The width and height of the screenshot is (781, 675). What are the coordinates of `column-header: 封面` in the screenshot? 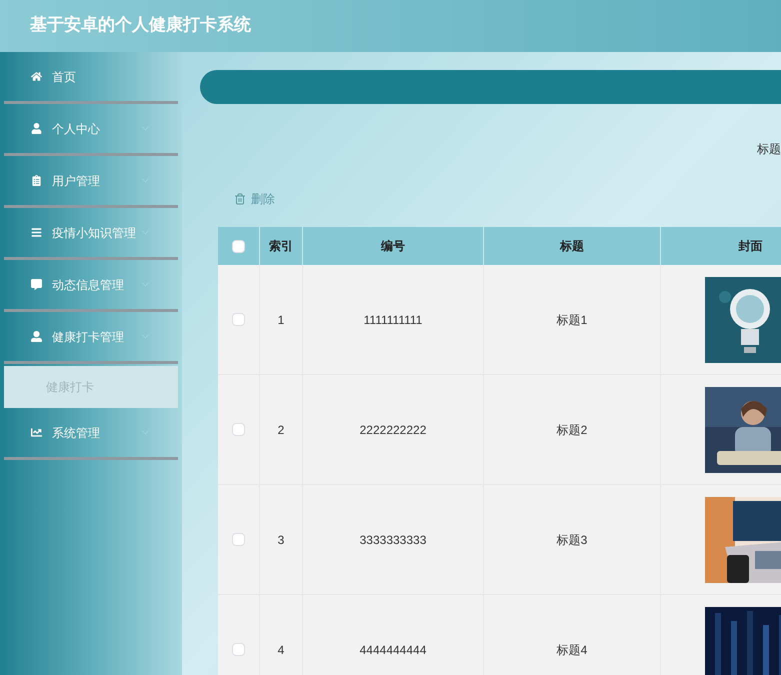 It's located at (750, 246).